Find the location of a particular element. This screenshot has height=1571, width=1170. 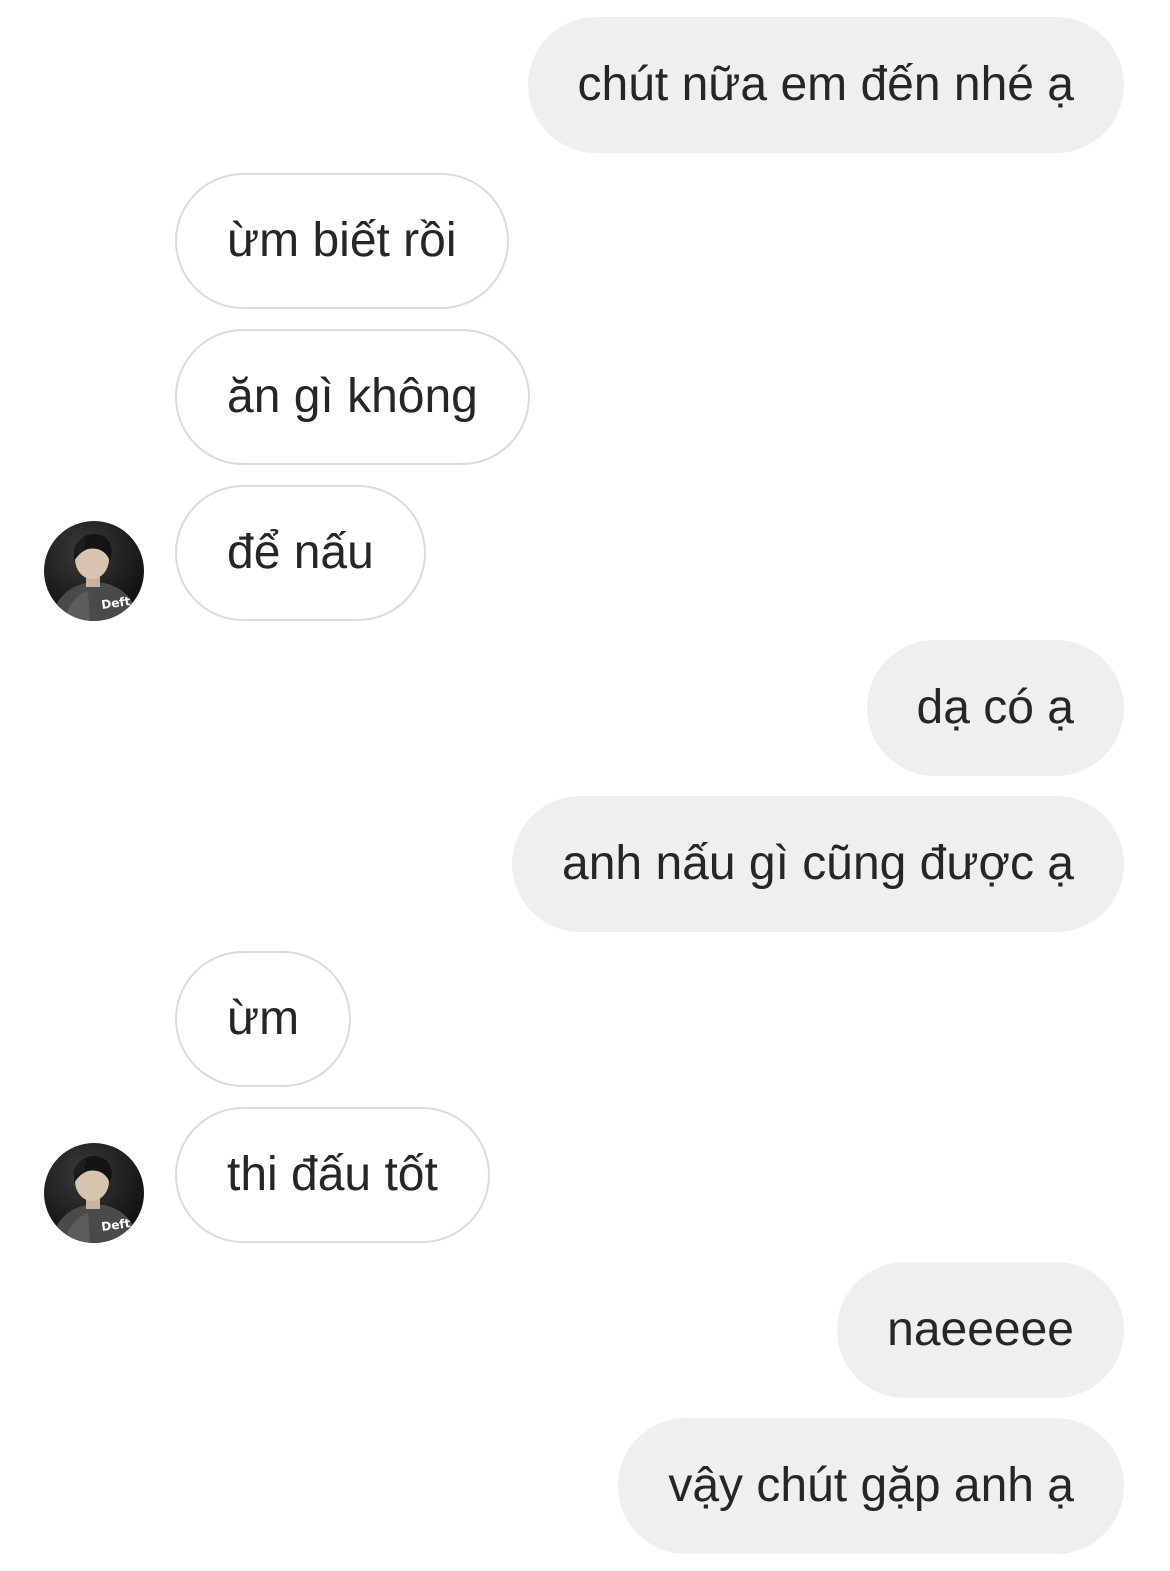

message-text: chút nữa em đến nhé ạ is located at coordinates (825, 84).